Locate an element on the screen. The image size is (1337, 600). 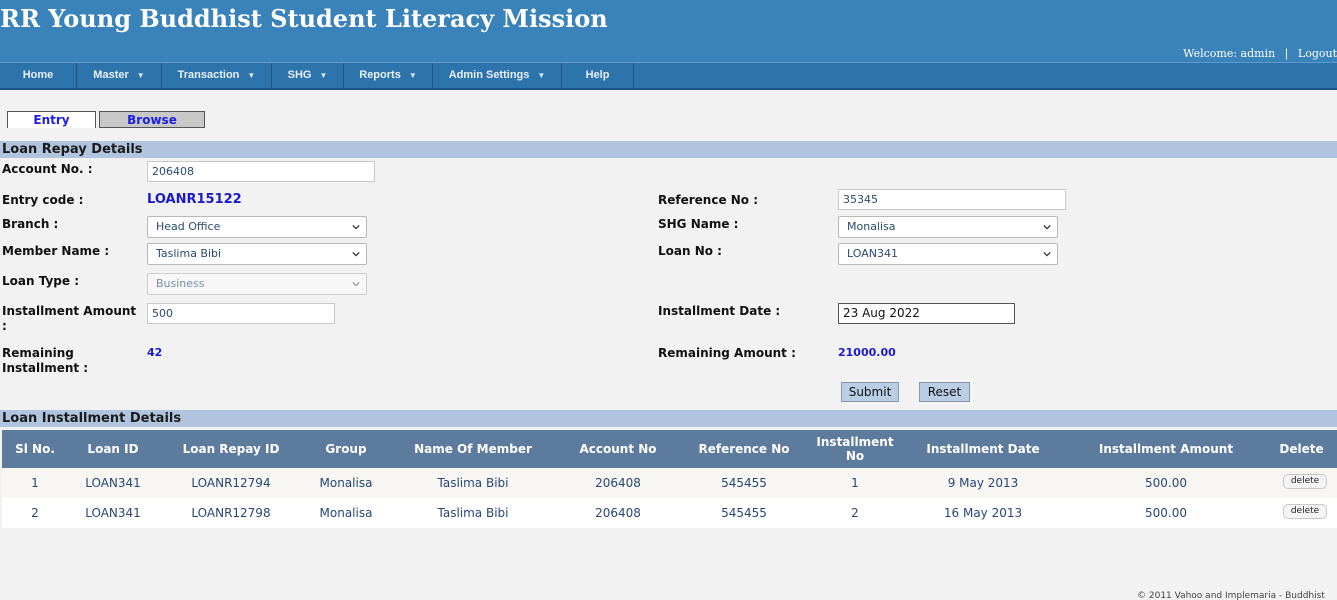
shg-name-select: Monalisa is located at coordinates (948, 227).